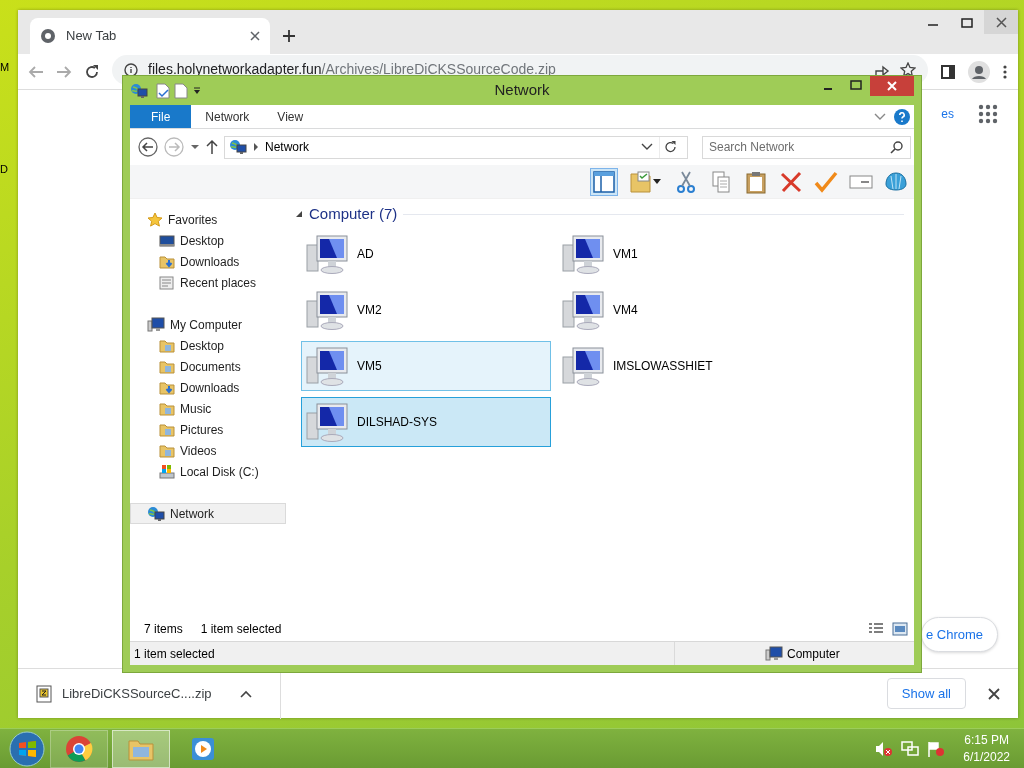 The image size is (1024, 768). What do you see at coordinates (884, 748) in the screenshot?
I see `speaker-muted-icon` at bounding box center [884, 748].